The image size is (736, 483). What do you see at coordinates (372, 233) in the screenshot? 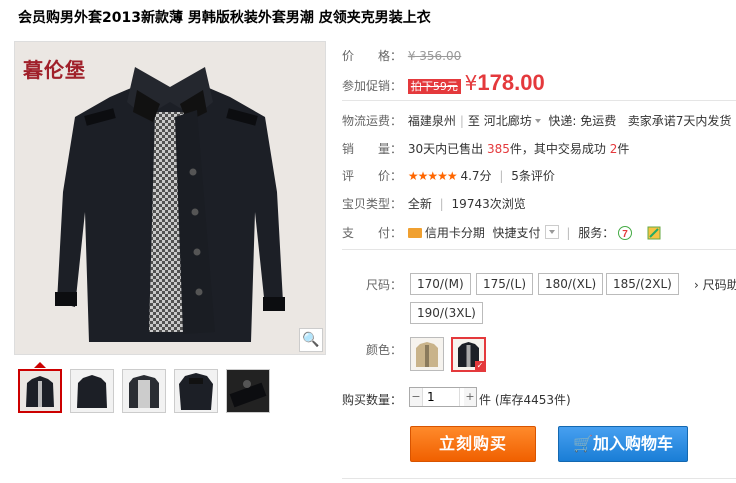
I see `payment-label: 支 付：` at bounding box center [372, 233].